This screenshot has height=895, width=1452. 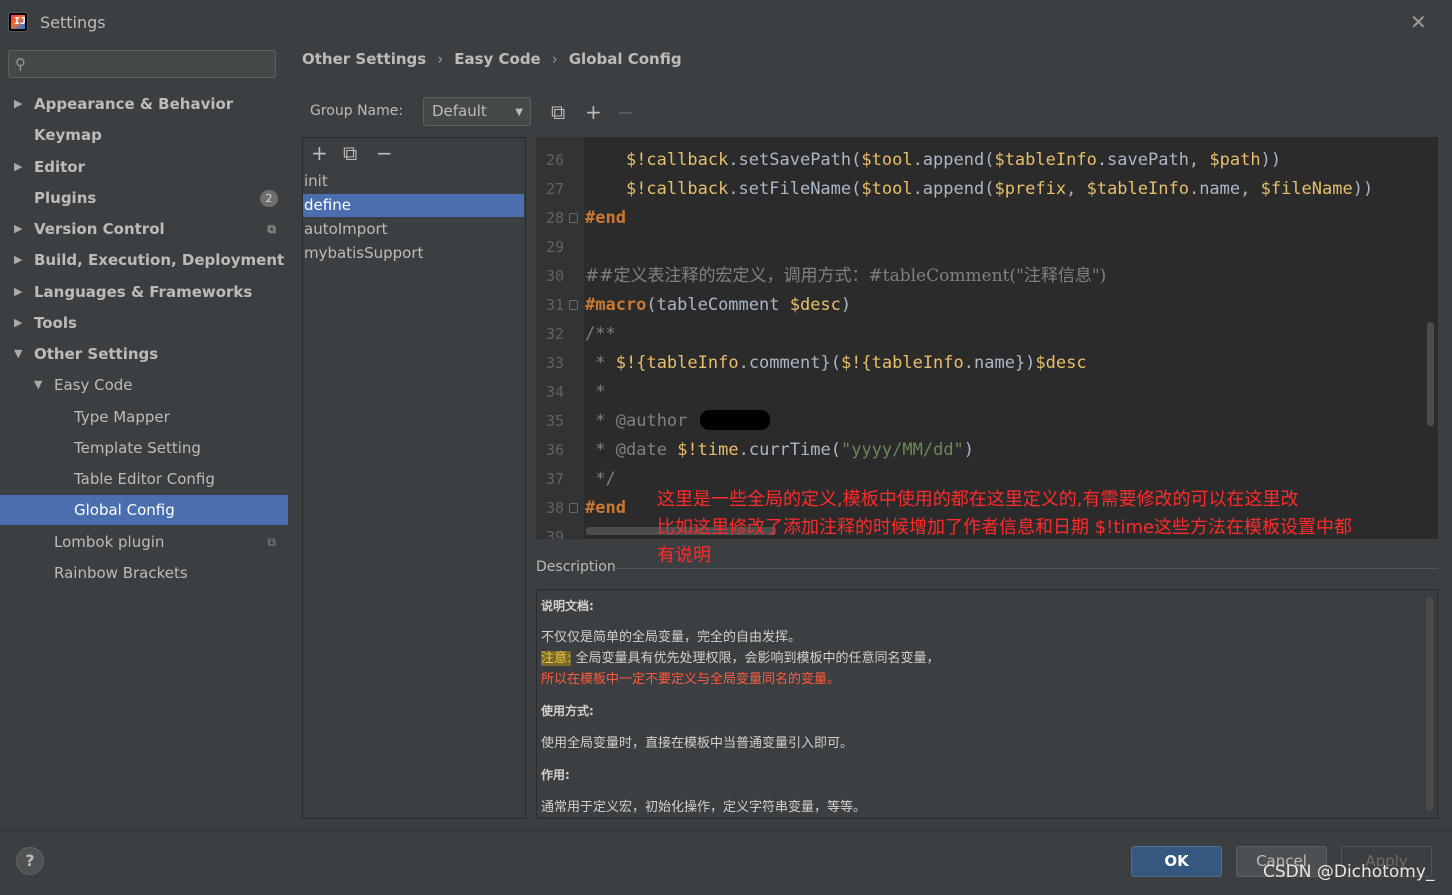 What do you see at coordinates (987, 392) in the screenshot?
I see `code-line: 34 *` at bounding box center [987, 392].